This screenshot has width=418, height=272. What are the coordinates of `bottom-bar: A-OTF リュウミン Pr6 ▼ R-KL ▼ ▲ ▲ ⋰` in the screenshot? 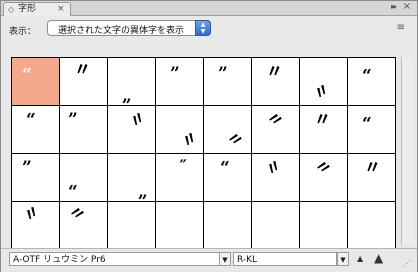 It's located at (209, 260).